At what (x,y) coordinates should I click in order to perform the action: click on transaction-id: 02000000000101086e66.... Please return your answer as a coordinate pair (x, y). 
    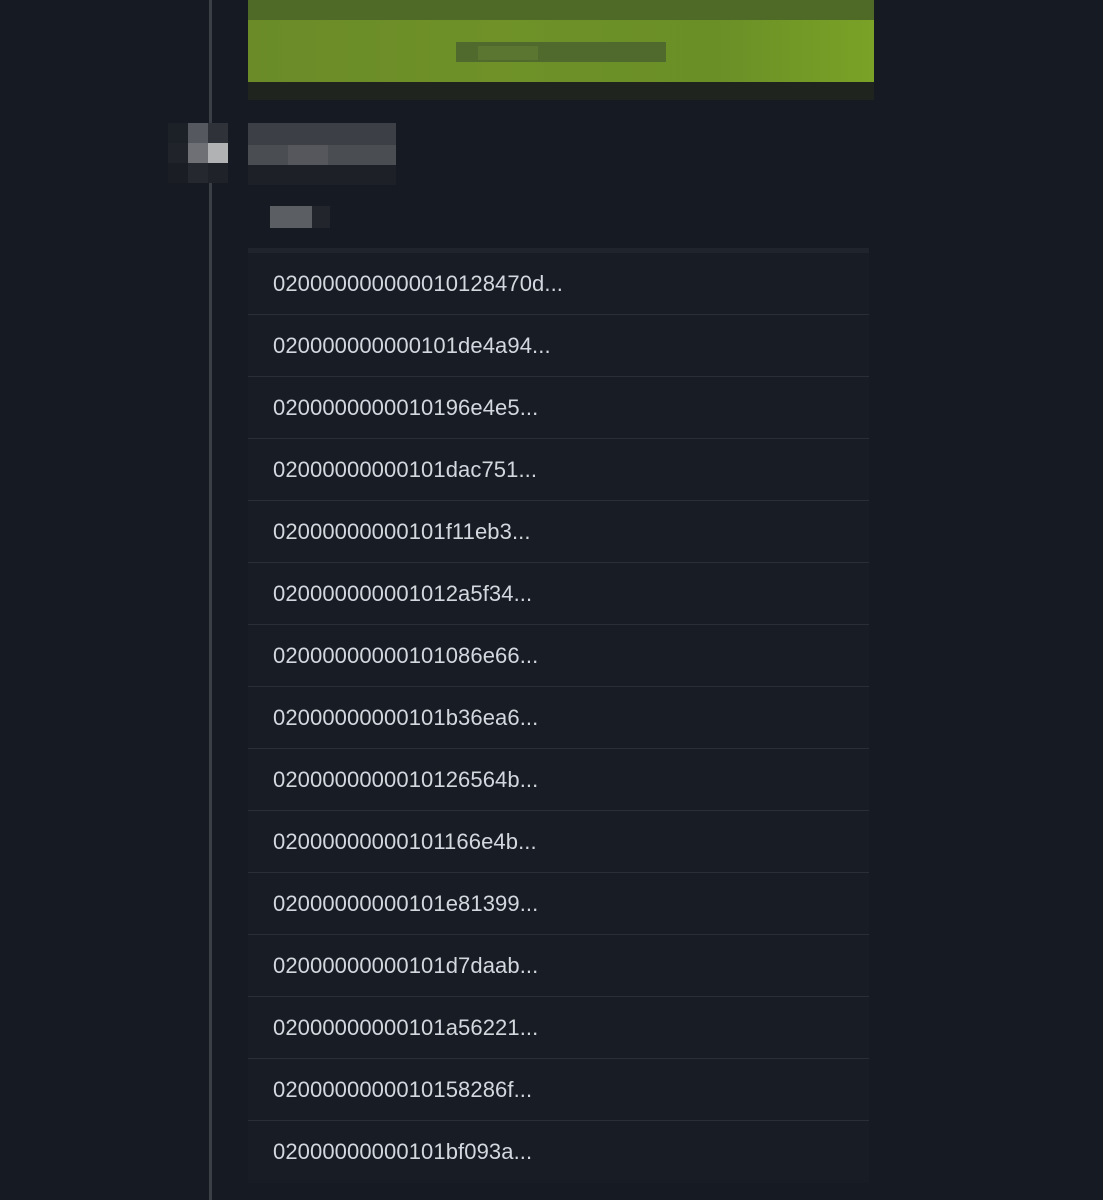
    Looking at the image, I should click on (405, 656).